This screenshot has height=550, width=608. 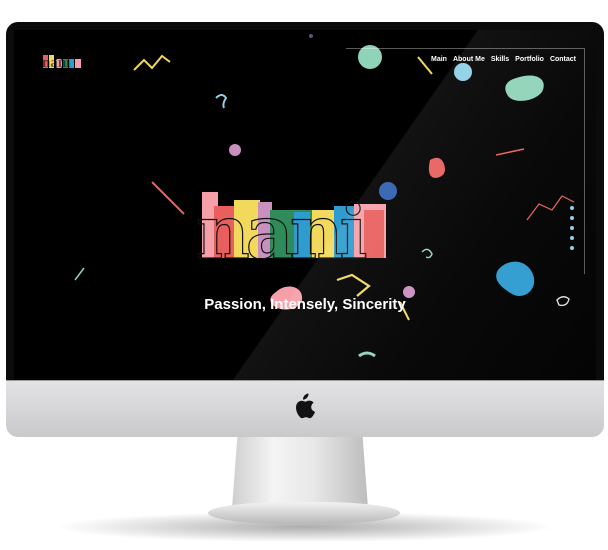 What do you see at coordinates (529, 59) in the screenshot?
I see `nav-portfolio: Portfolio` at bounding box center [529, 59].